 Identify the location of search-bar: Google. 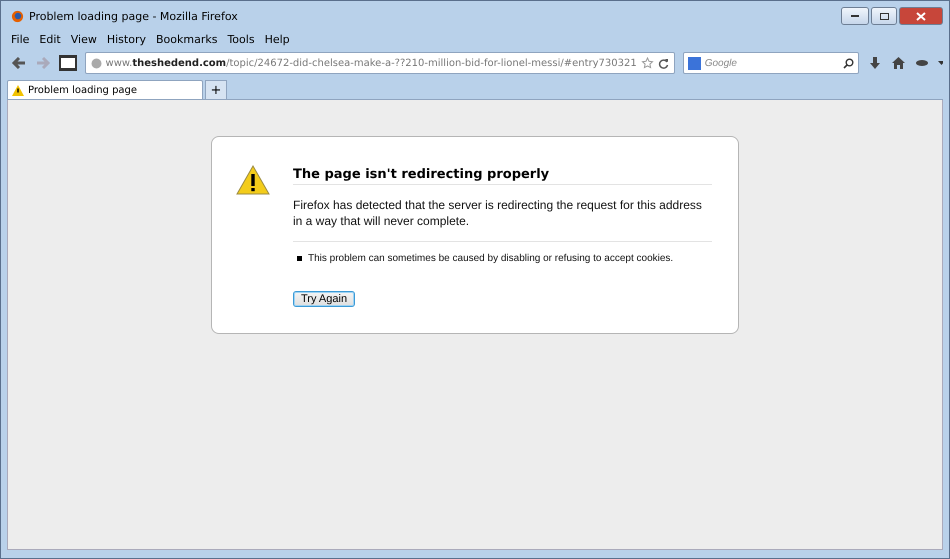
(770, 63).